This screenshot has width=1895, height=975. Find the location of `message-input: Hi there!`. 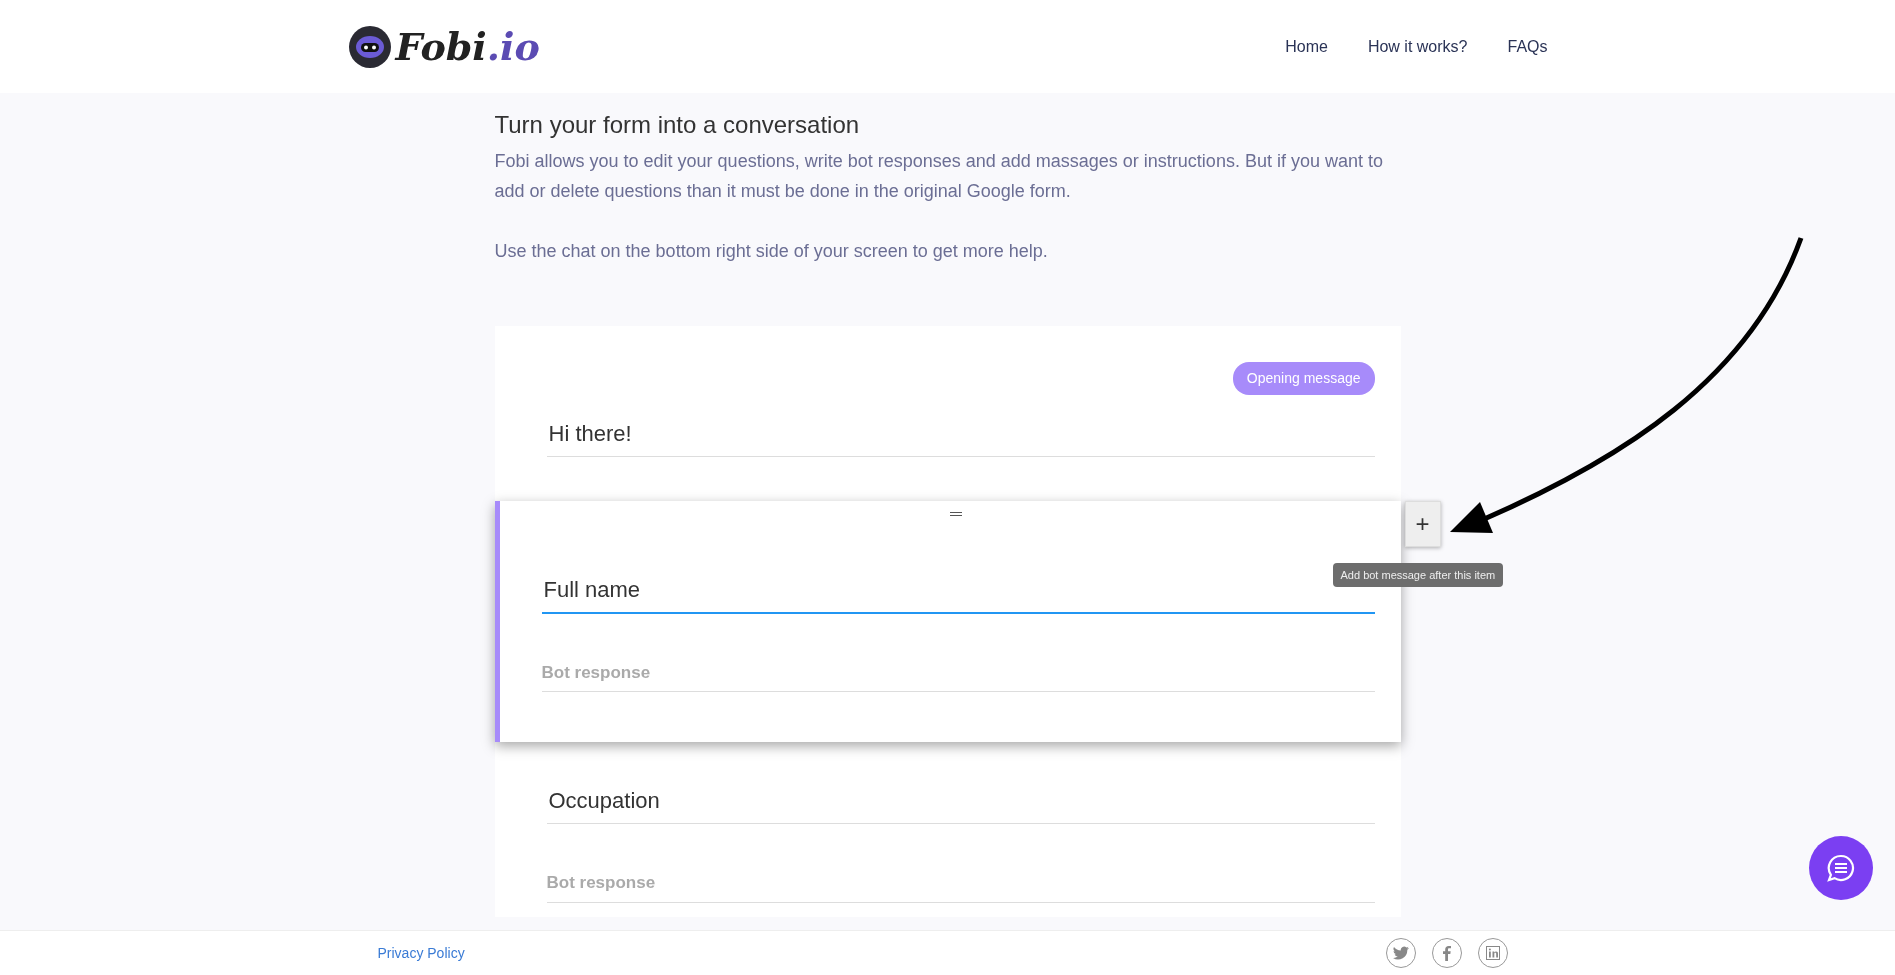

message-input: Hi there! is located at coordinates (960, 433).